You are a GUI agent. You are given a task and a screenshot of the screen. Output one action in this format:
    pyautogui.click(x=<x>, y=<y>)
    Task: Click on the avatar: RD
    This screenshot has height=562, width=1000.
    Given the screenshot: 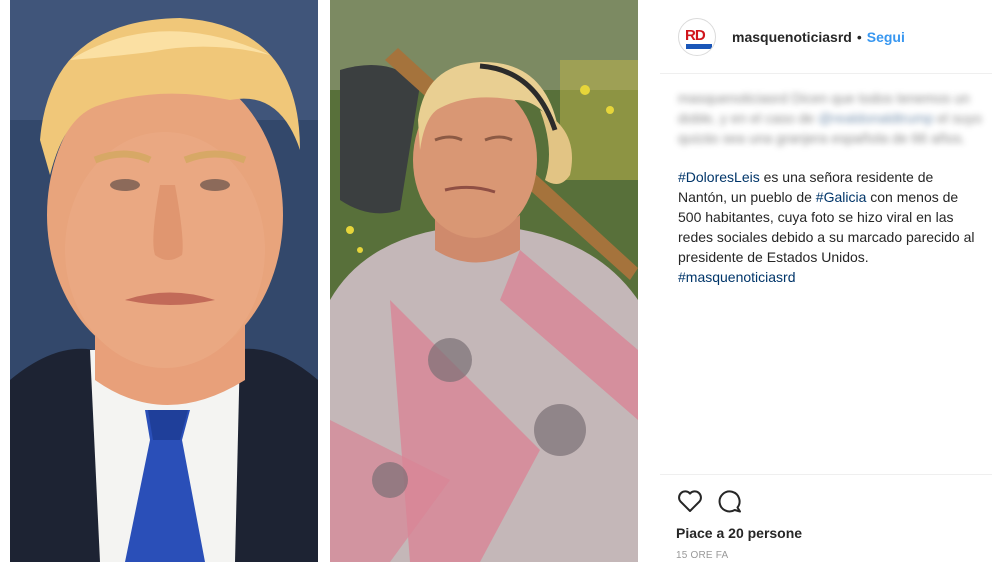 What is the action you would take?
    pyautogui.click(x=697, y=36)
    